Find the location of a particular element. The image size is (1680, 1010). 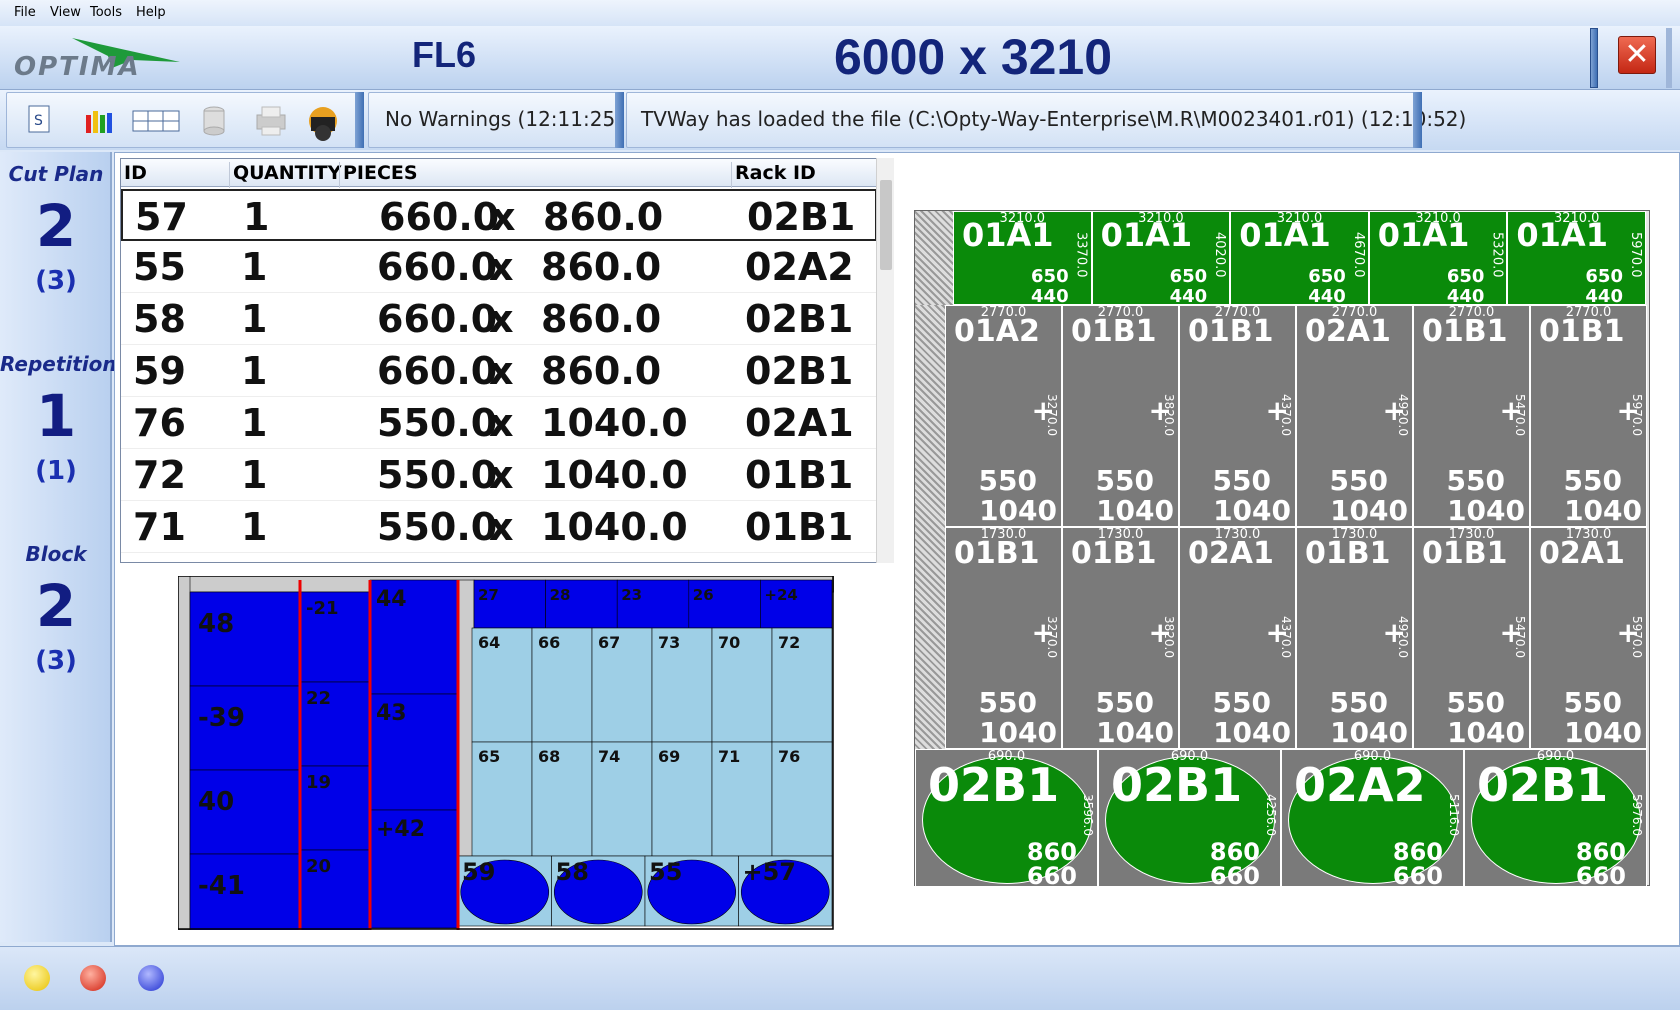

sheet-piece: 2770.0 01A2 3270.0 +550 1040 is located at coordinates (1003, 416).